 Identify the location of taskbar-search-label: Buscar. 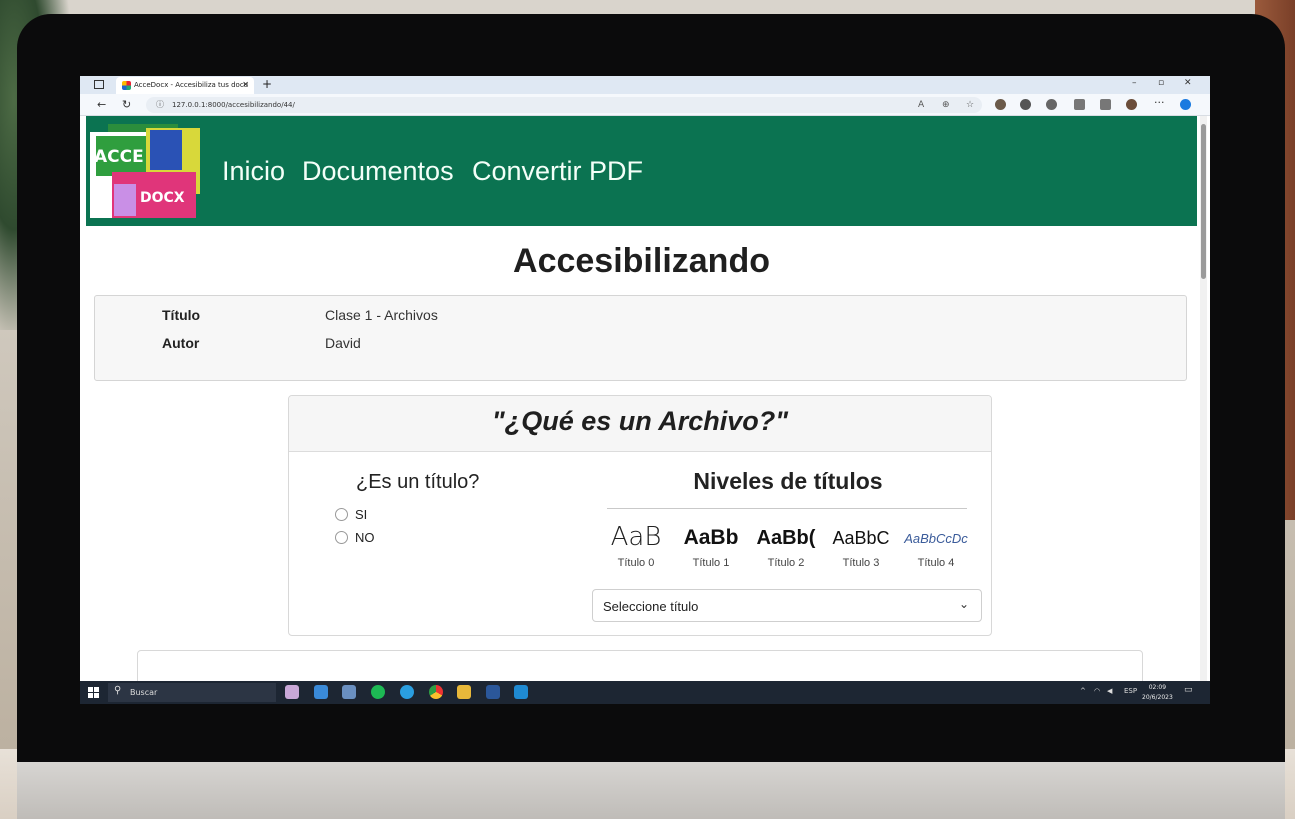
(144, 692).